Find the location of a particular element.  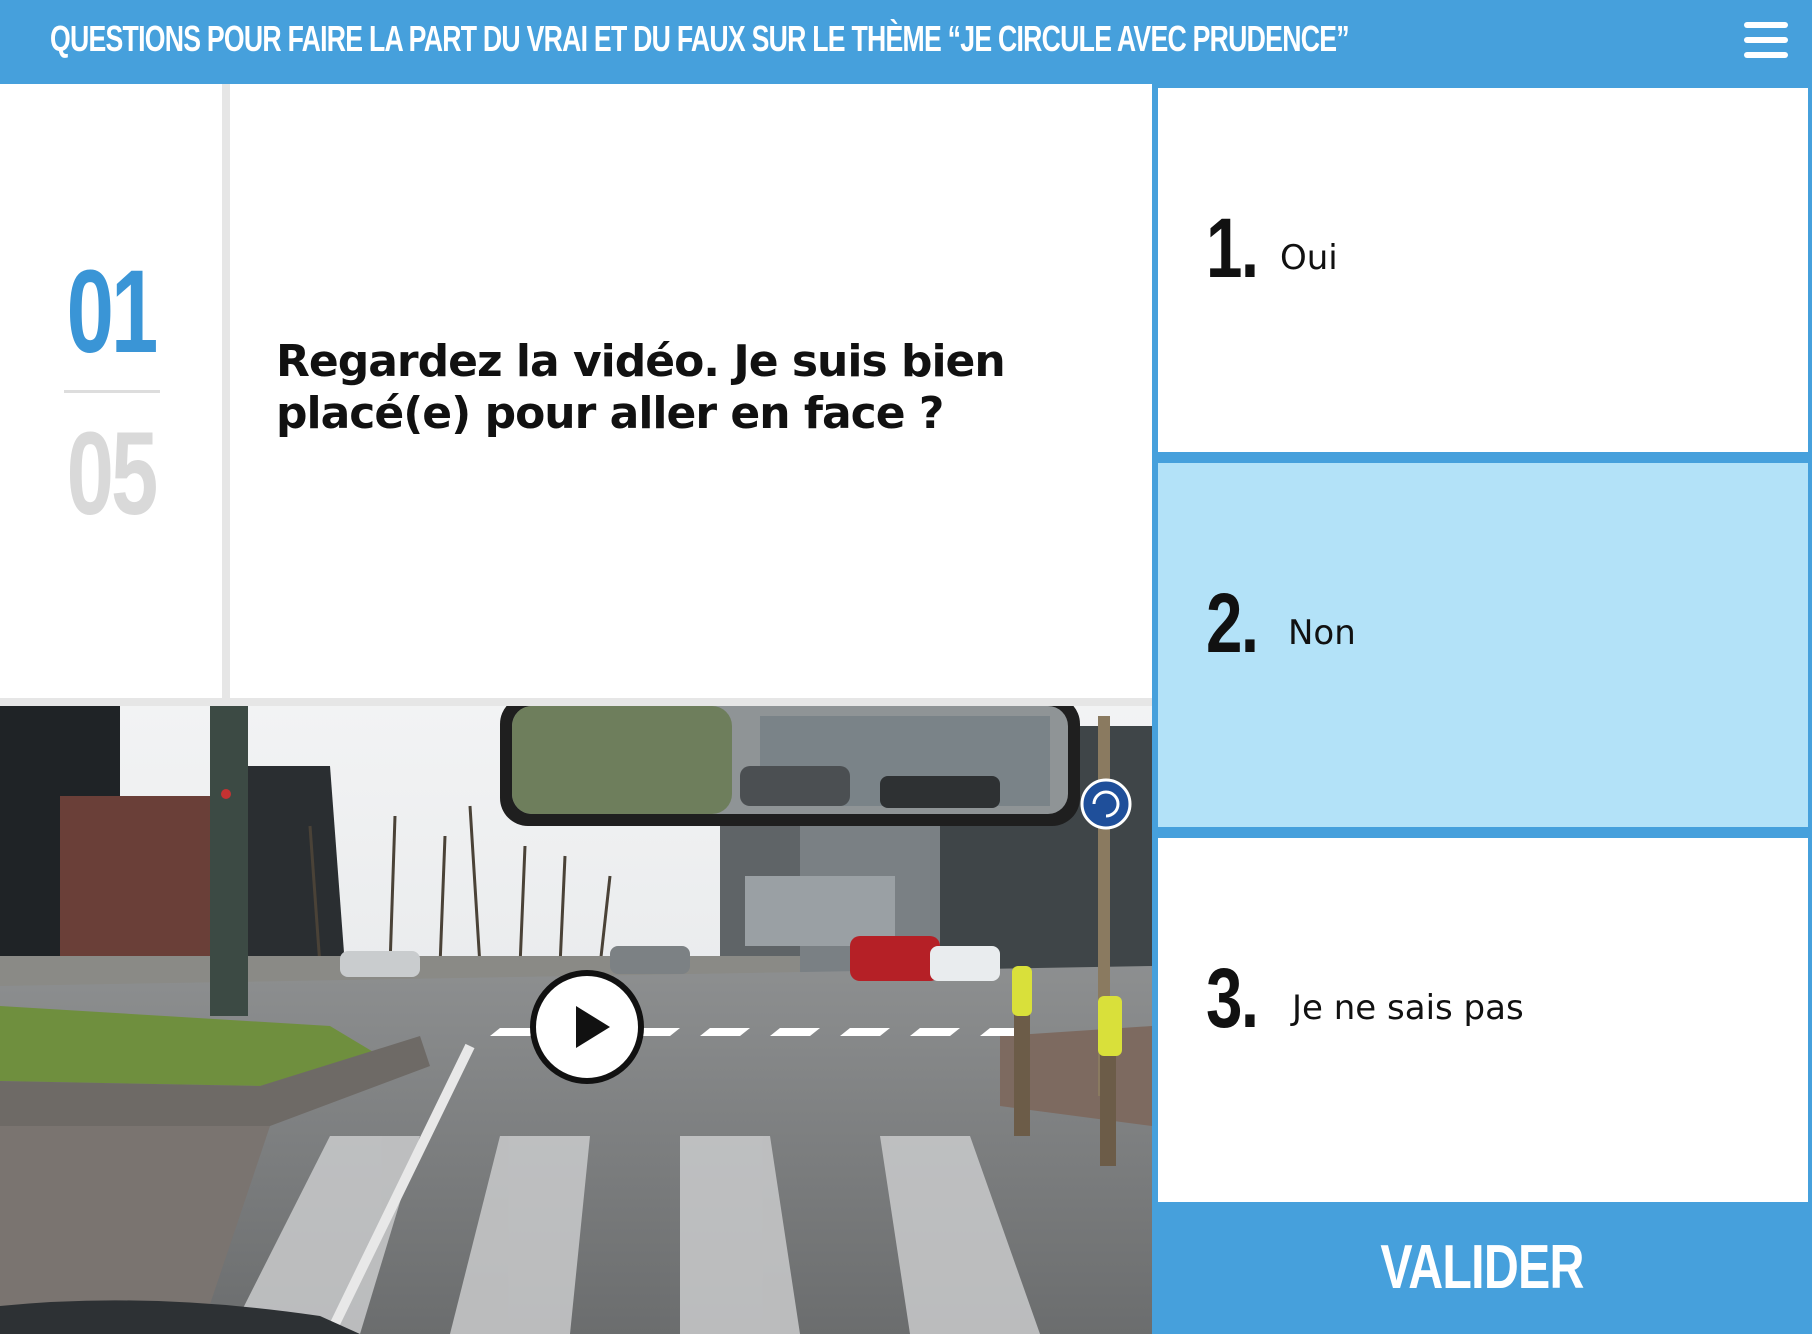

answer-number: 3. is located at coordinates (1232, 998).